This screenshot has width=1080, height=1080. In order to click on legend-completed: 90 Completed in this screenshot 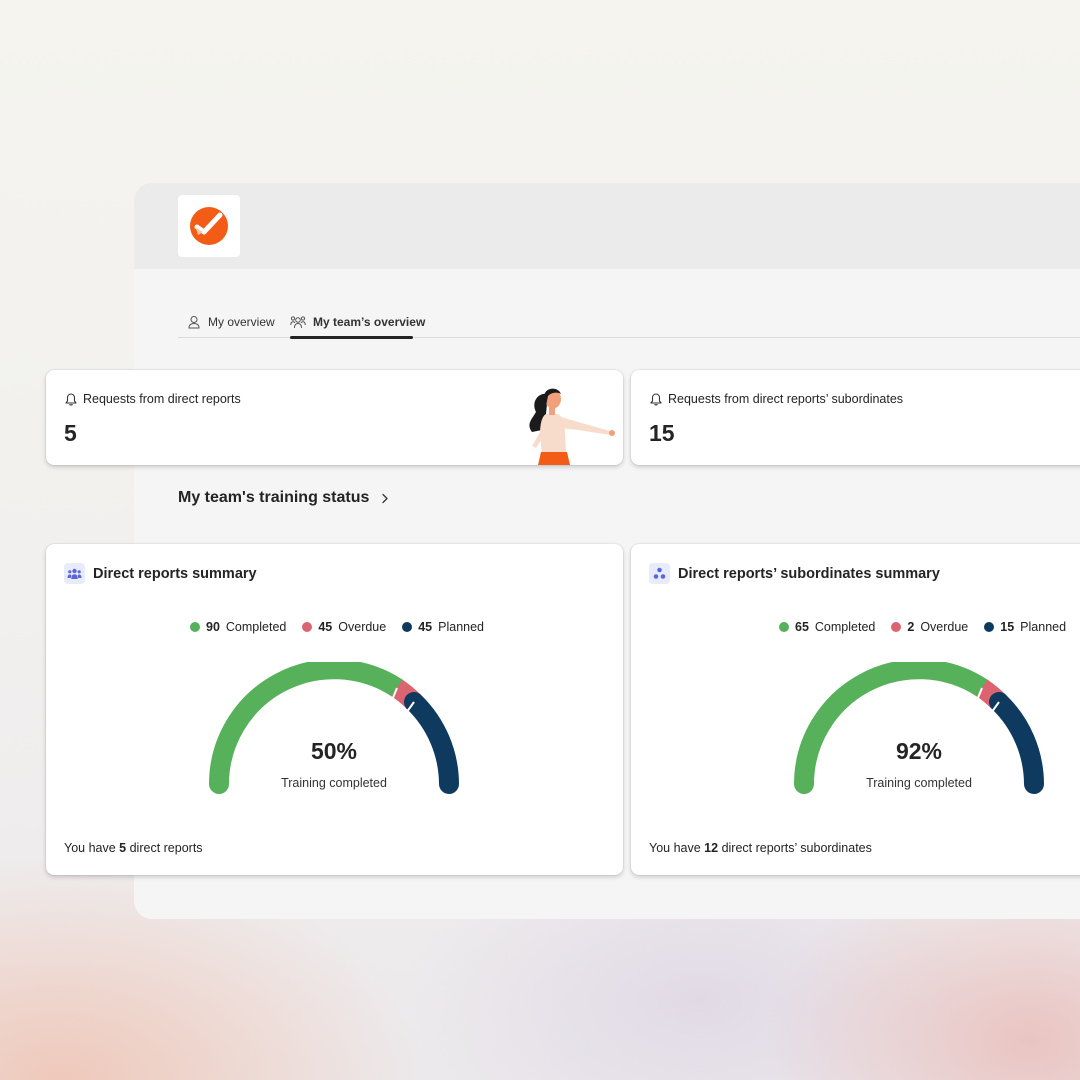, I will do `click(238, 627)`.